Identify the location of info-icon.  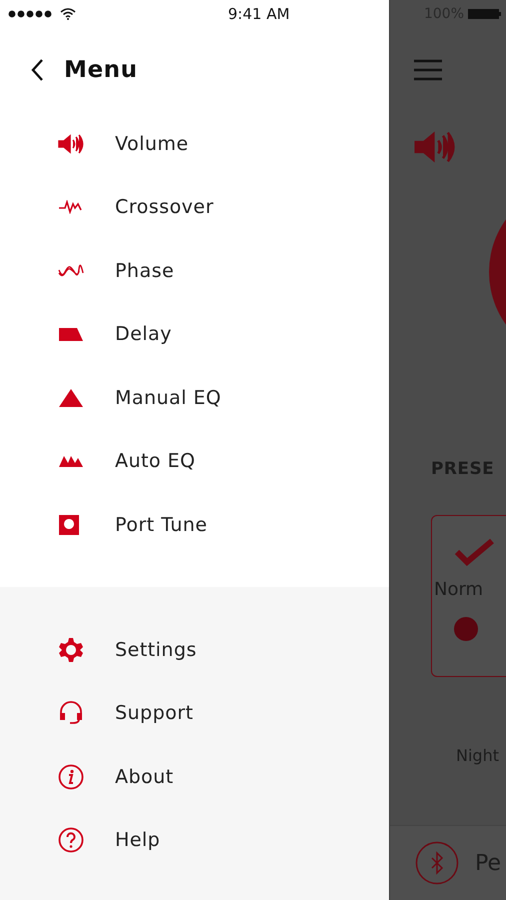
(71, 777).